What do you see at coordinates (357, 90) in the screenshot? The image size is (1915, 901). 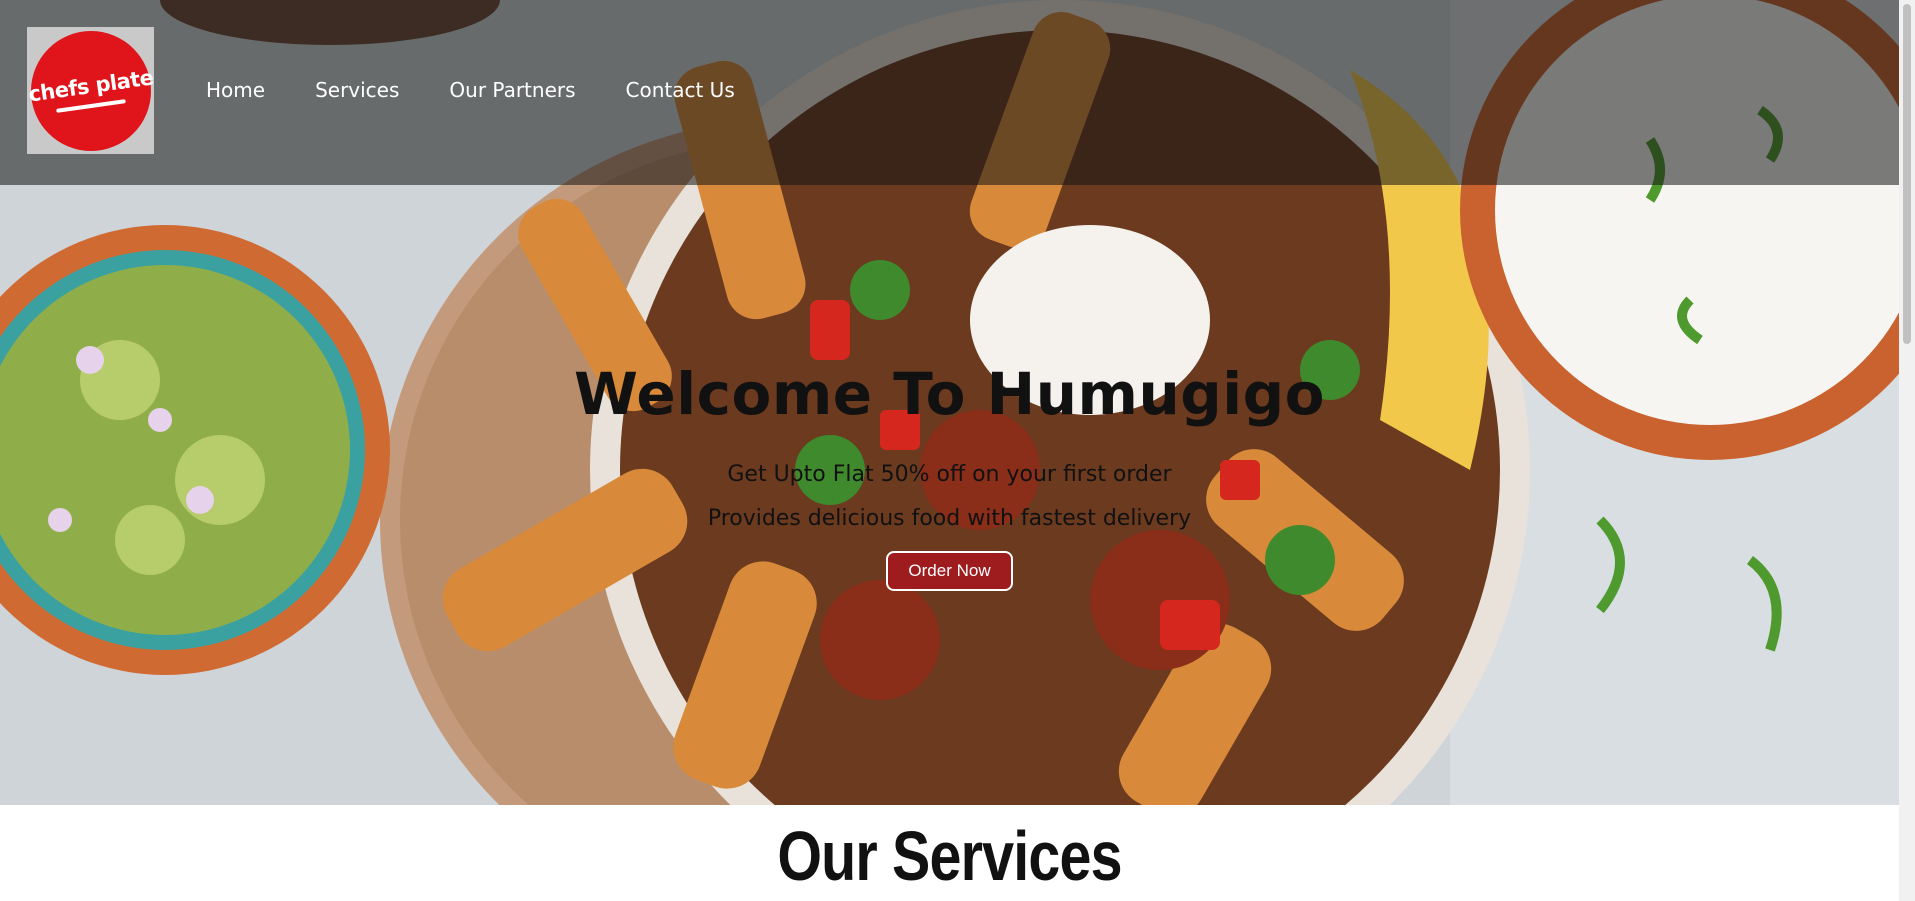 I see `nav-services: Services` at bounding box center [357, 90].